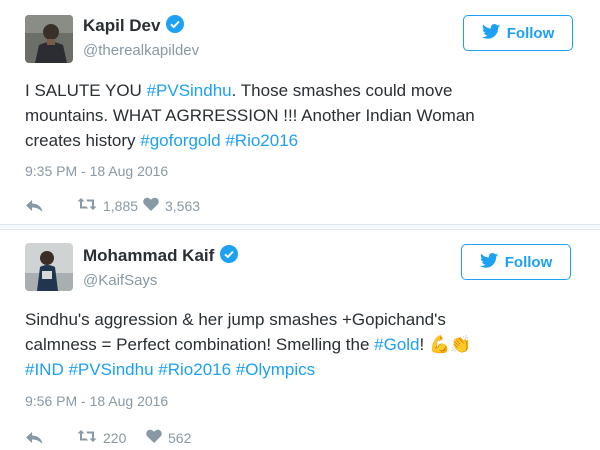 Image resolution: width=600 pixels, height=450 pixels. What do you see at coordinates (183, 205) in the screenshot?
I see `like-count: 3,563` at bounding box center [183, 205].